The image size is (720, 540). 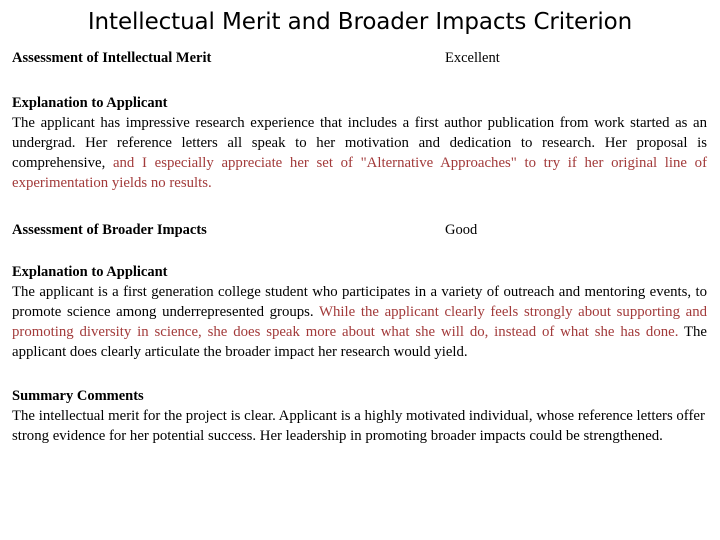 I want to click on summary-comments-heading: Summary Comments, so click(x=78, y=396).